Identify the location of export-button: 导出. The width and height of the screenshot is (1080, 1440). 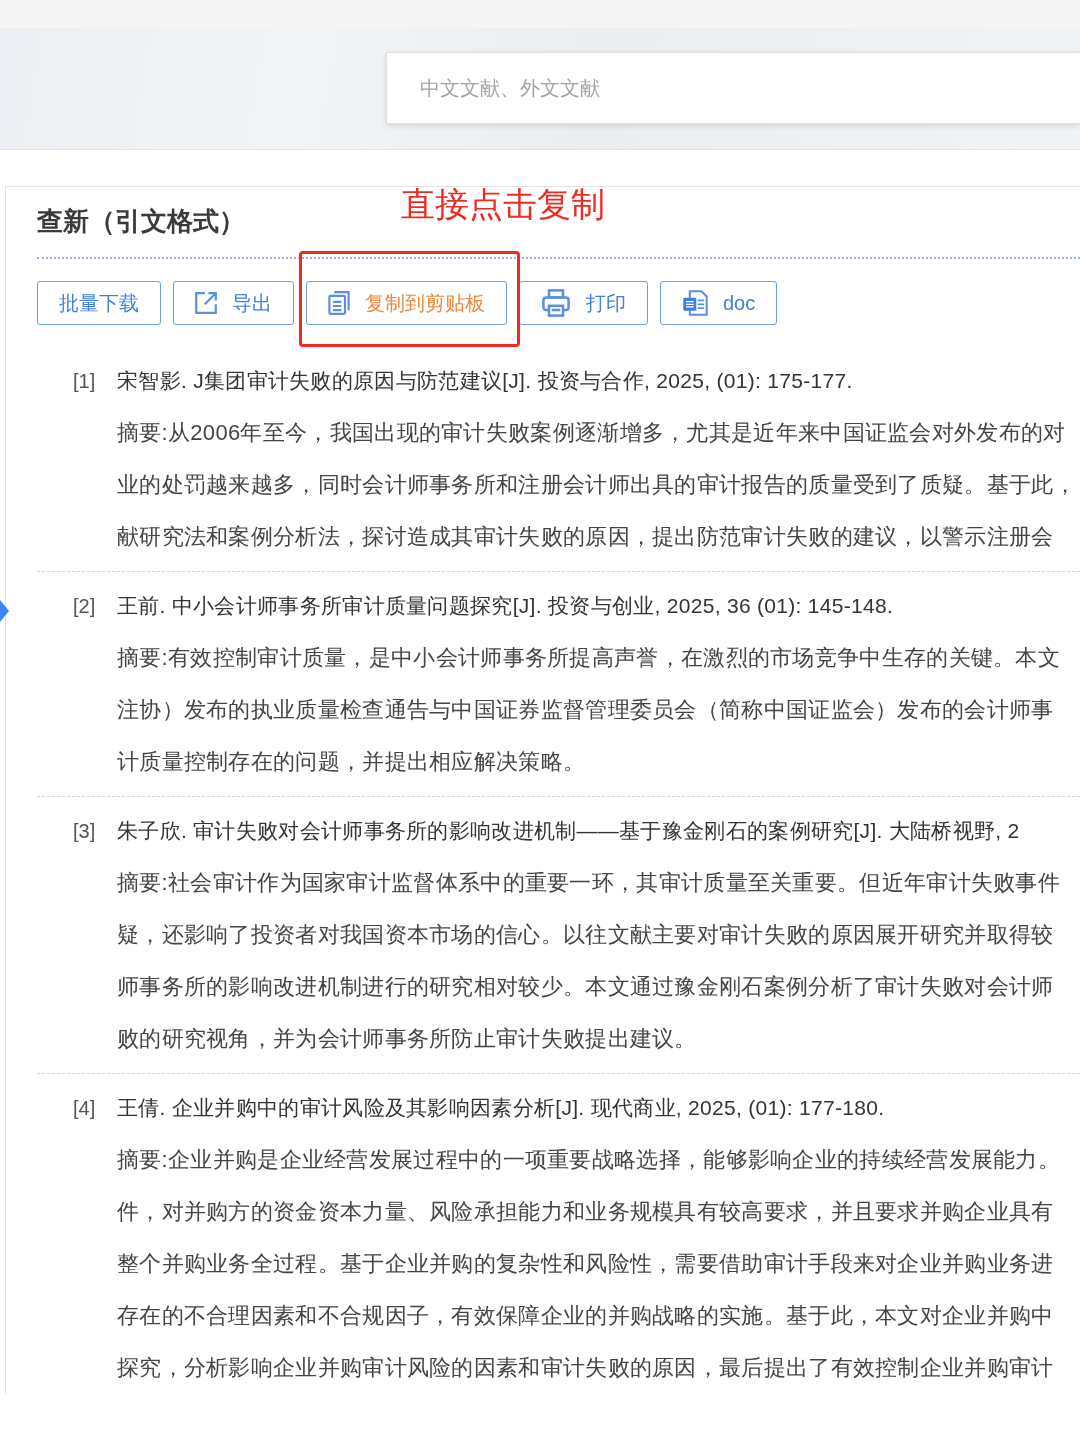
(233, 303).